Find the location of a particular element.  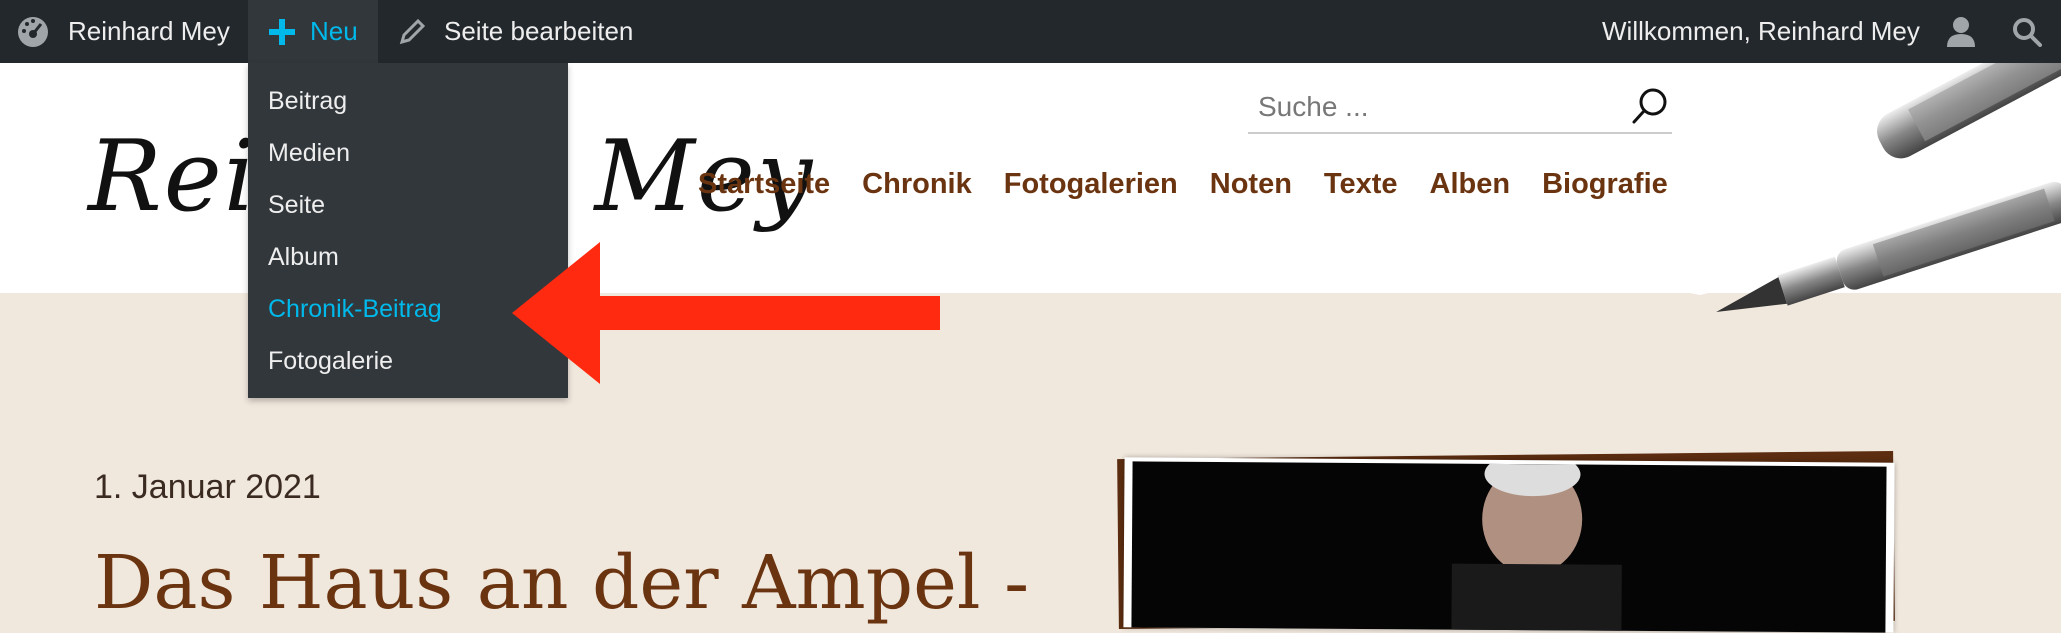

nav-item-noten: Noten is located at coordinates (1251, 184).